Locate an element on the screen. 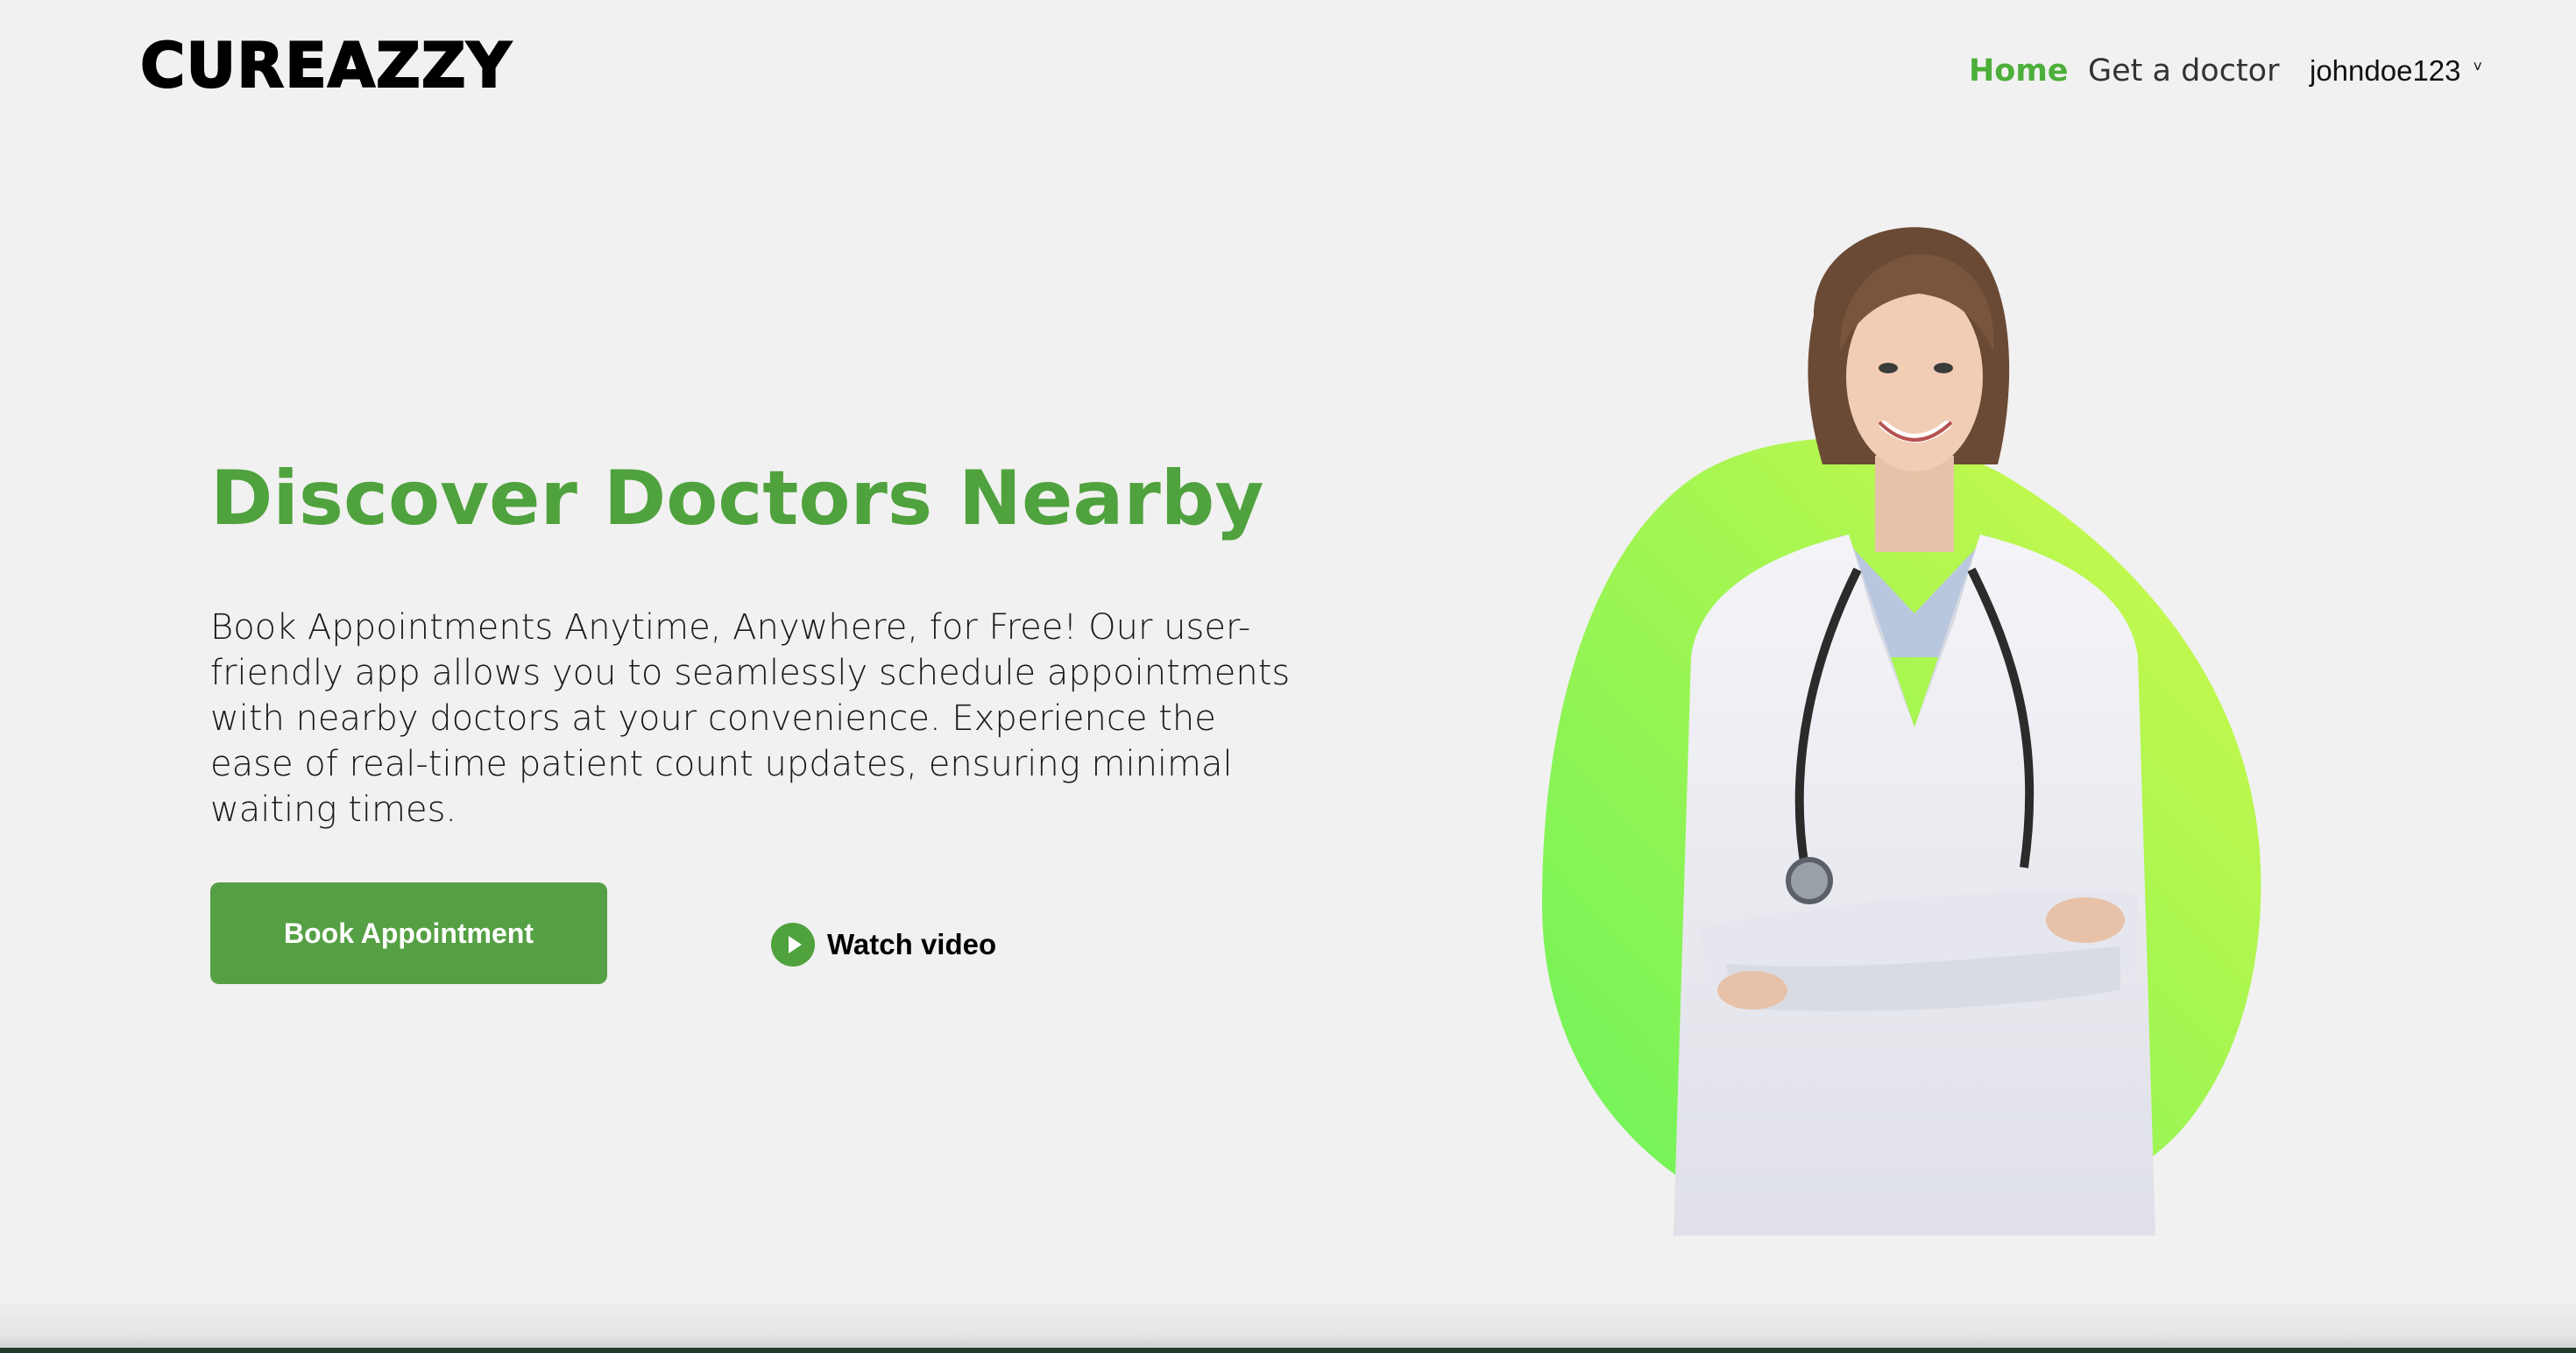 Image resolution: width=2576 pixels, height=1353 pixels. section-divider is located at coordinates (1288, 1325).